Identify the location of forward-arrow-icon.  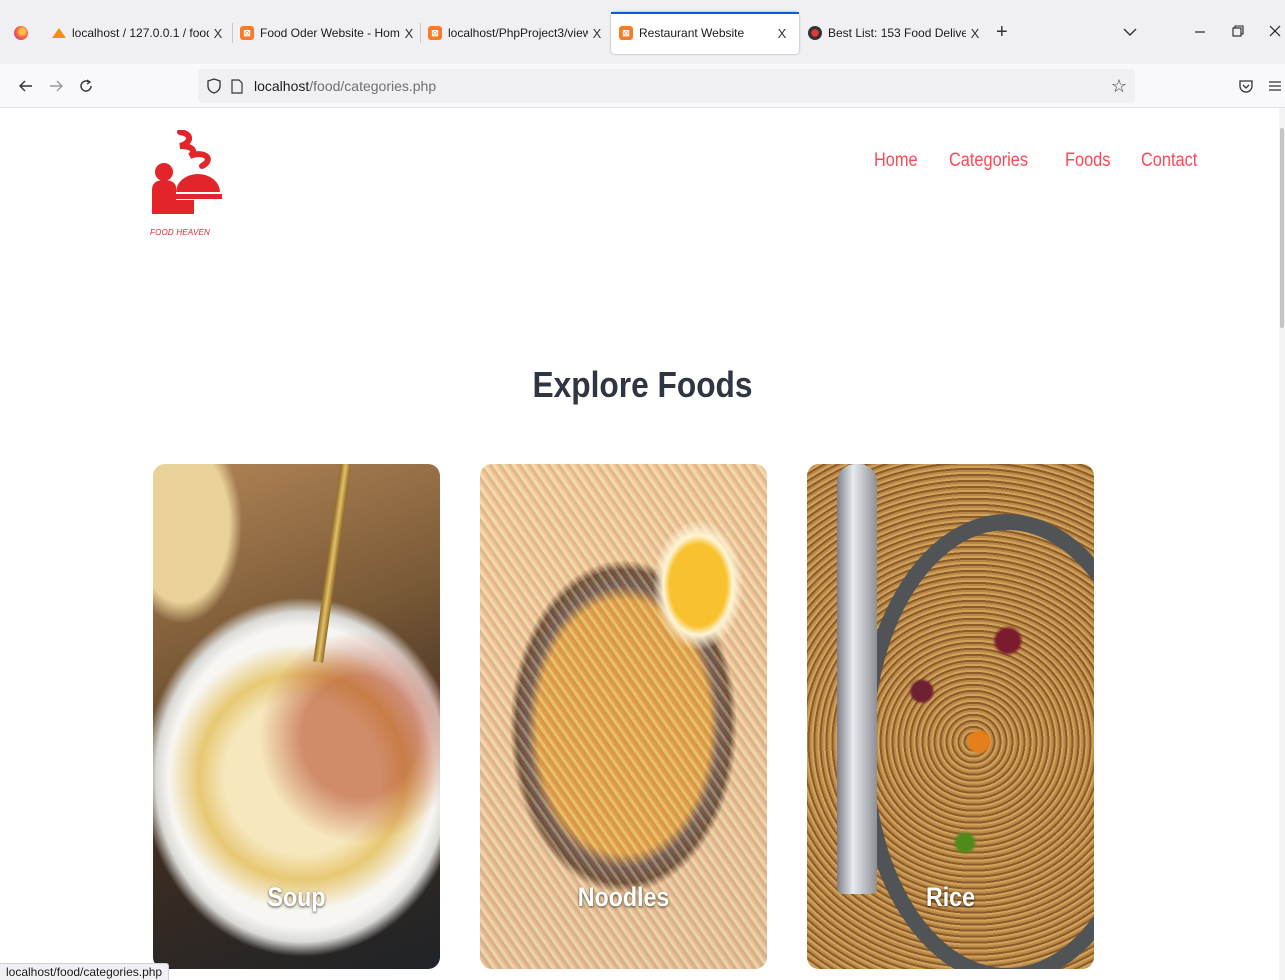
(56, 86).